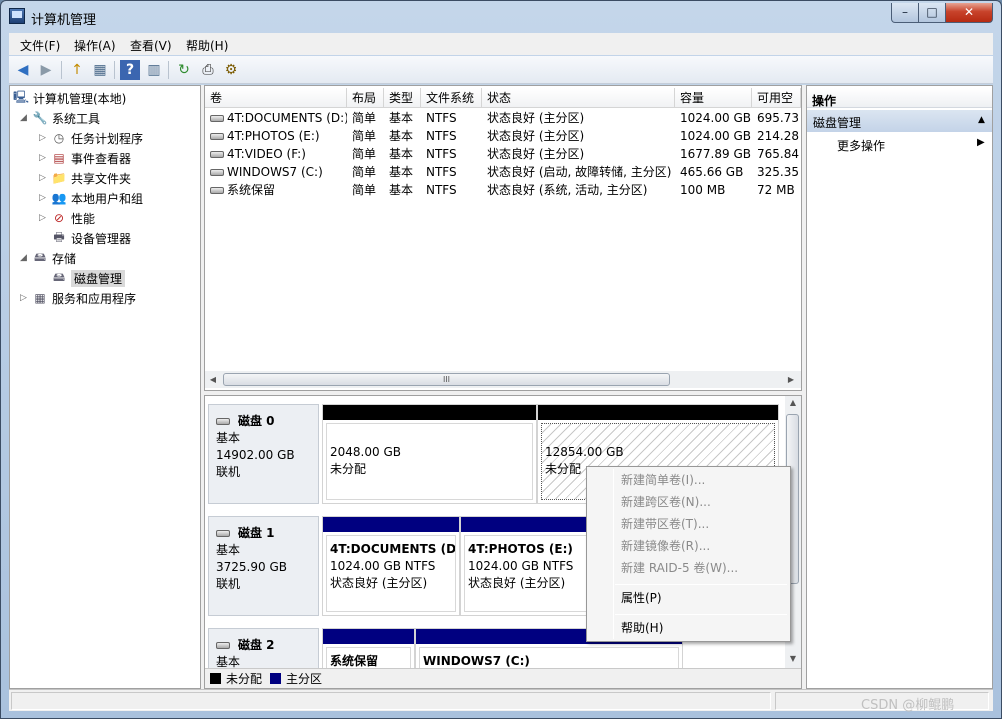  What do you see at coordinates (90, 198) in the screenshot?
I see `tree-node-local-users: ▷ 👥 本地用户和组` at bounding box center [90, 198].